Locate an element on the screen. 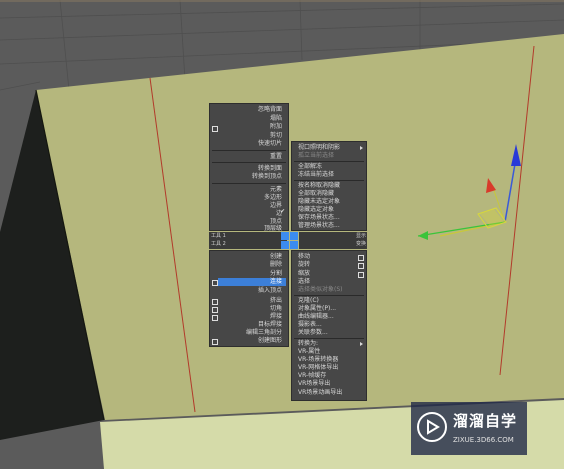 This screenshot has height=469, width=564. menu-remove: 删除 is located at coordinates (276, 265).